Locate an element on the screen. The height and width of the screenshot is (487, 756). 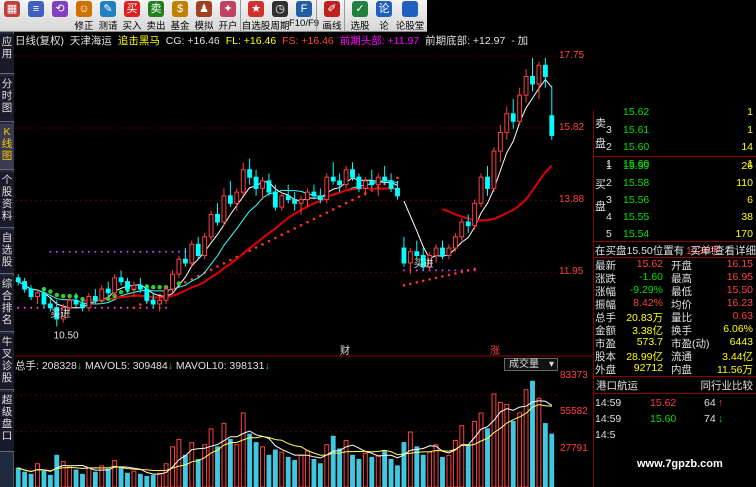
stat-value: -1.60 is located at coordinates (651, 277).